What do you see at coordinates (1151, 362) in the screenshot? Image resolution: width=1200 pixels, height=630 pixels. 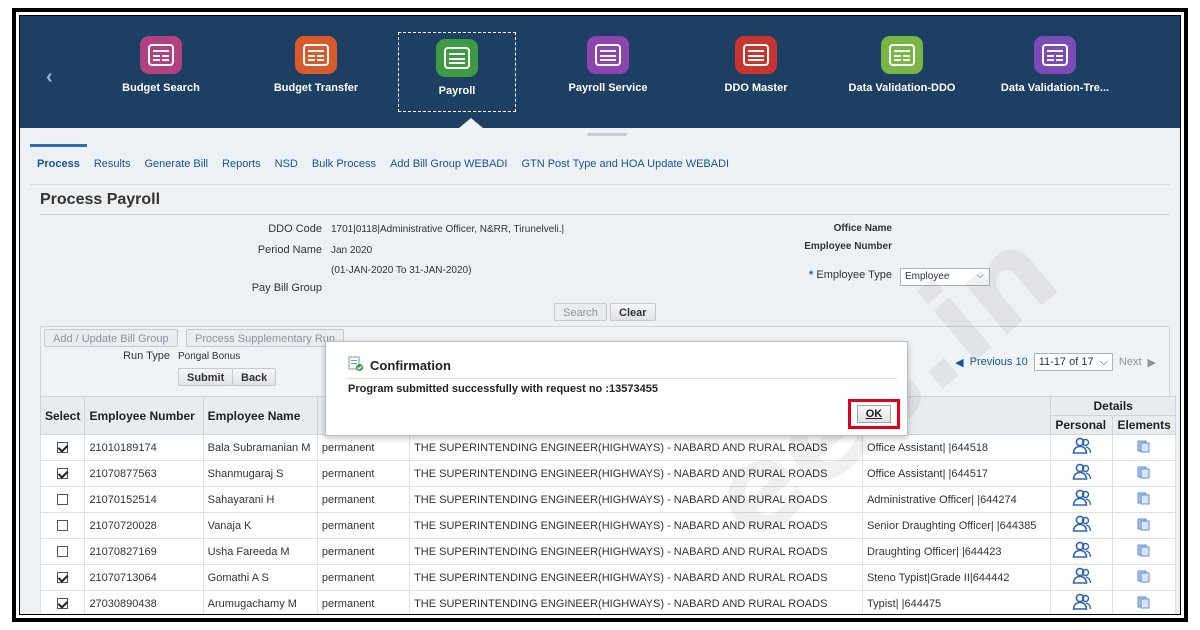 I see `next-arrow-icon: ▶` at bounding box center [1151, 362].